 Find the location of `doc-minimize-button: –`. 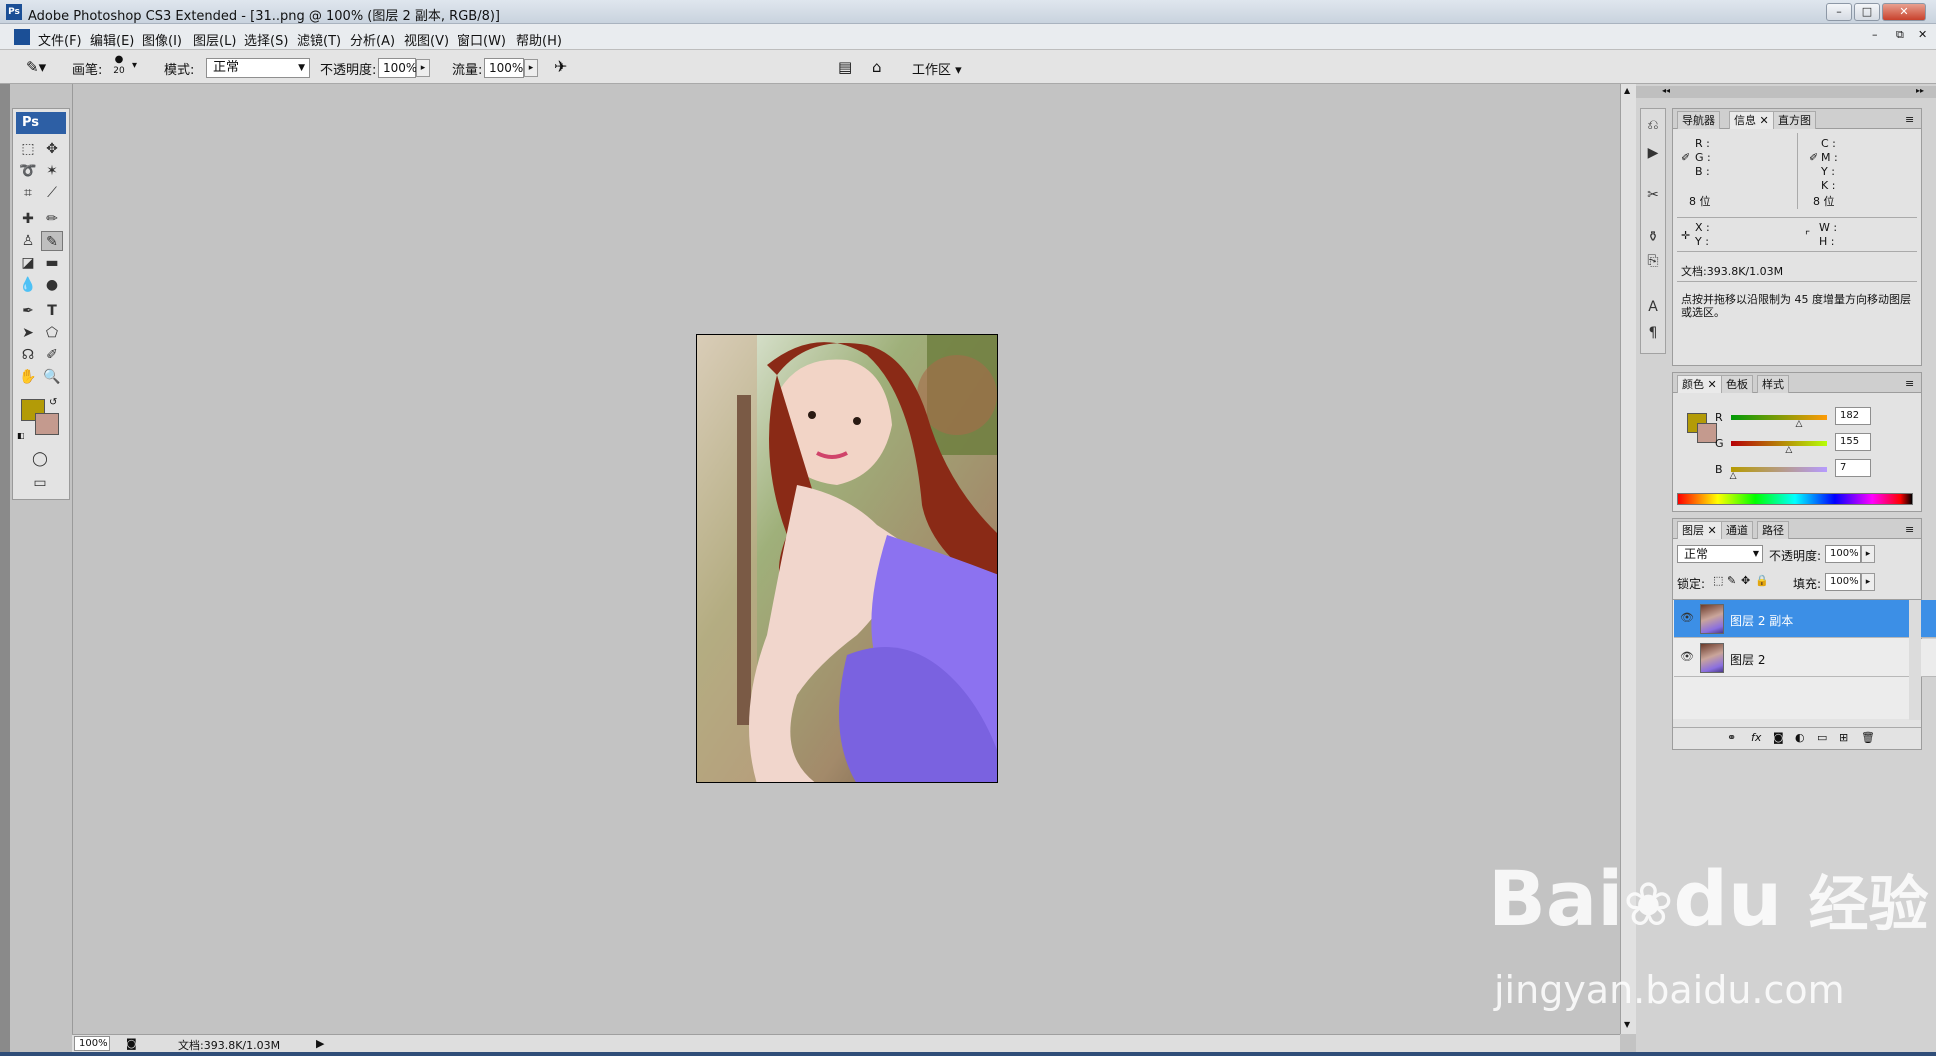

doc-minimize-button: – is located at coordinates (1875, 34).